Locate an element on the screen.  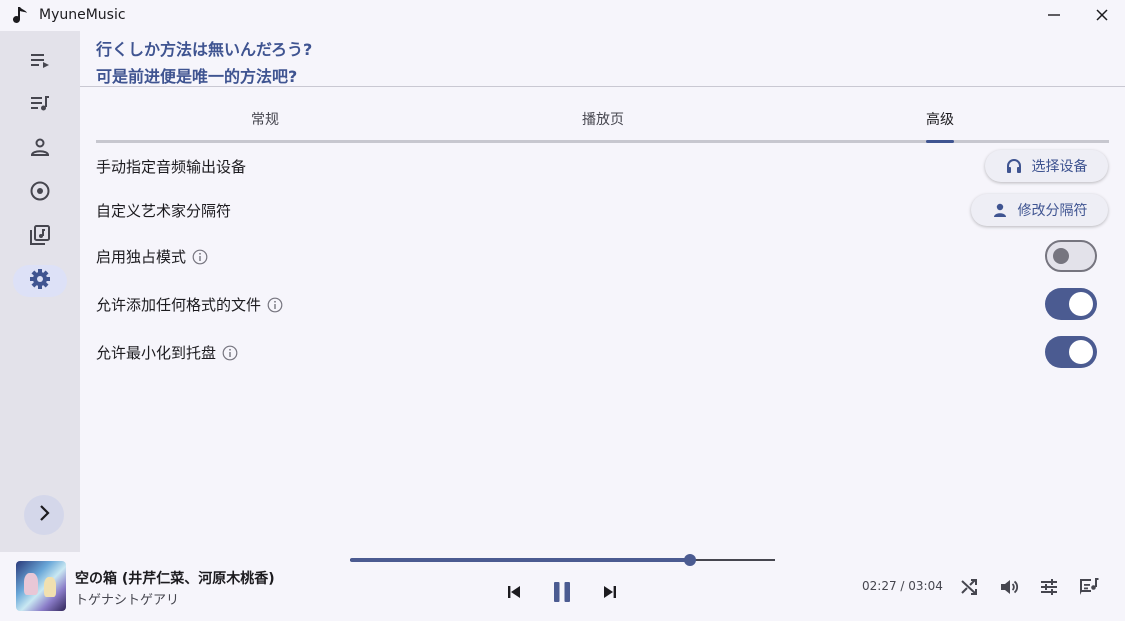
headphones-icon is located at coordinates (1019, 166).